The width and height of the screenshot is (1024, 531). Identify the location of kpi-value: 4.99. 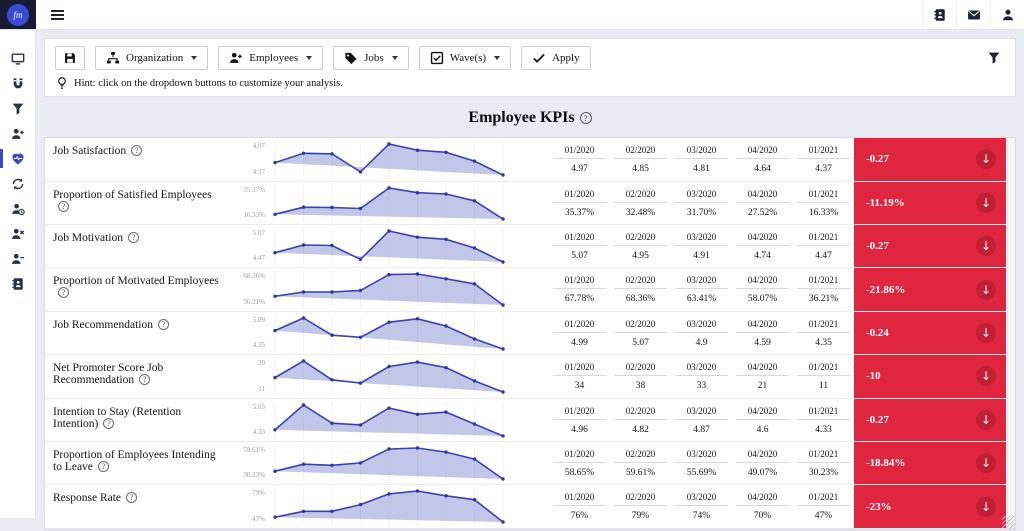
(579, 340).